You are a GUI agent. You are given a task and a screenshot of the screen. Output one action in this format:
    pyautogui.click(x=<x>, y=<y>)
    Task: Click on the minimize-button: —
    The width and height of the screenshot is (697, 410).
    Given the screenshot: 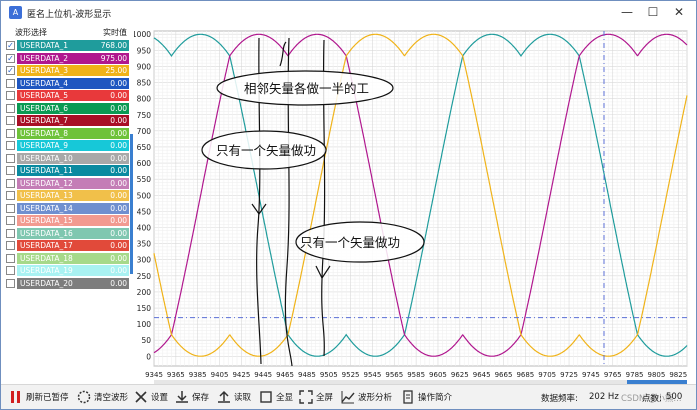 What is the action you would take?
    pyautogui.click(x=627, y=12)
    